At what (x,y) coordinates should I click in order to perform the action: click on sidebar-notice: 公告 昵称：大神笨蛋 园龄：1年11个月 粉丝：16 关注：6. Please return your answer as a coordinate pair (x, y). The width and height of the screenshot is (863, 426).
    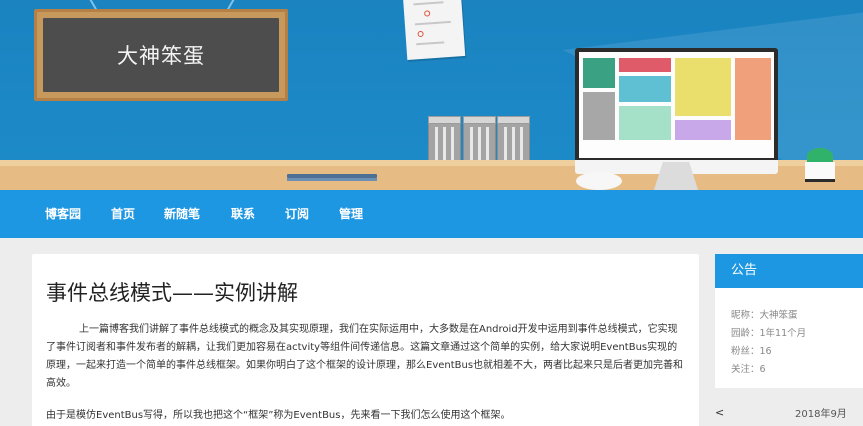
    Looking at the image, I should click on (789, 321).